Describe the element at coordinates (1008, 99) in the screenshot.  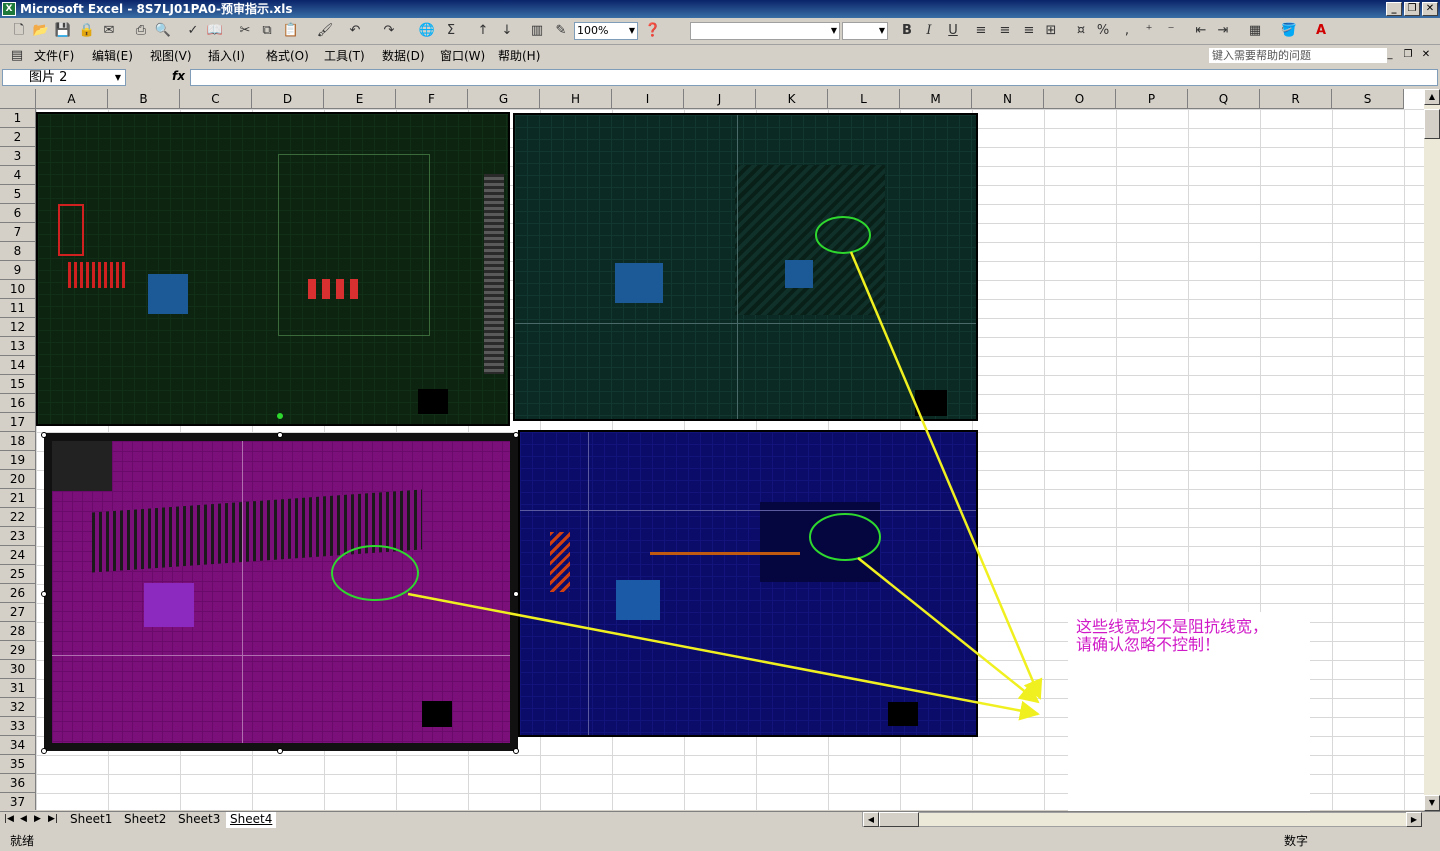
I see `column-header-n: N` at that location.